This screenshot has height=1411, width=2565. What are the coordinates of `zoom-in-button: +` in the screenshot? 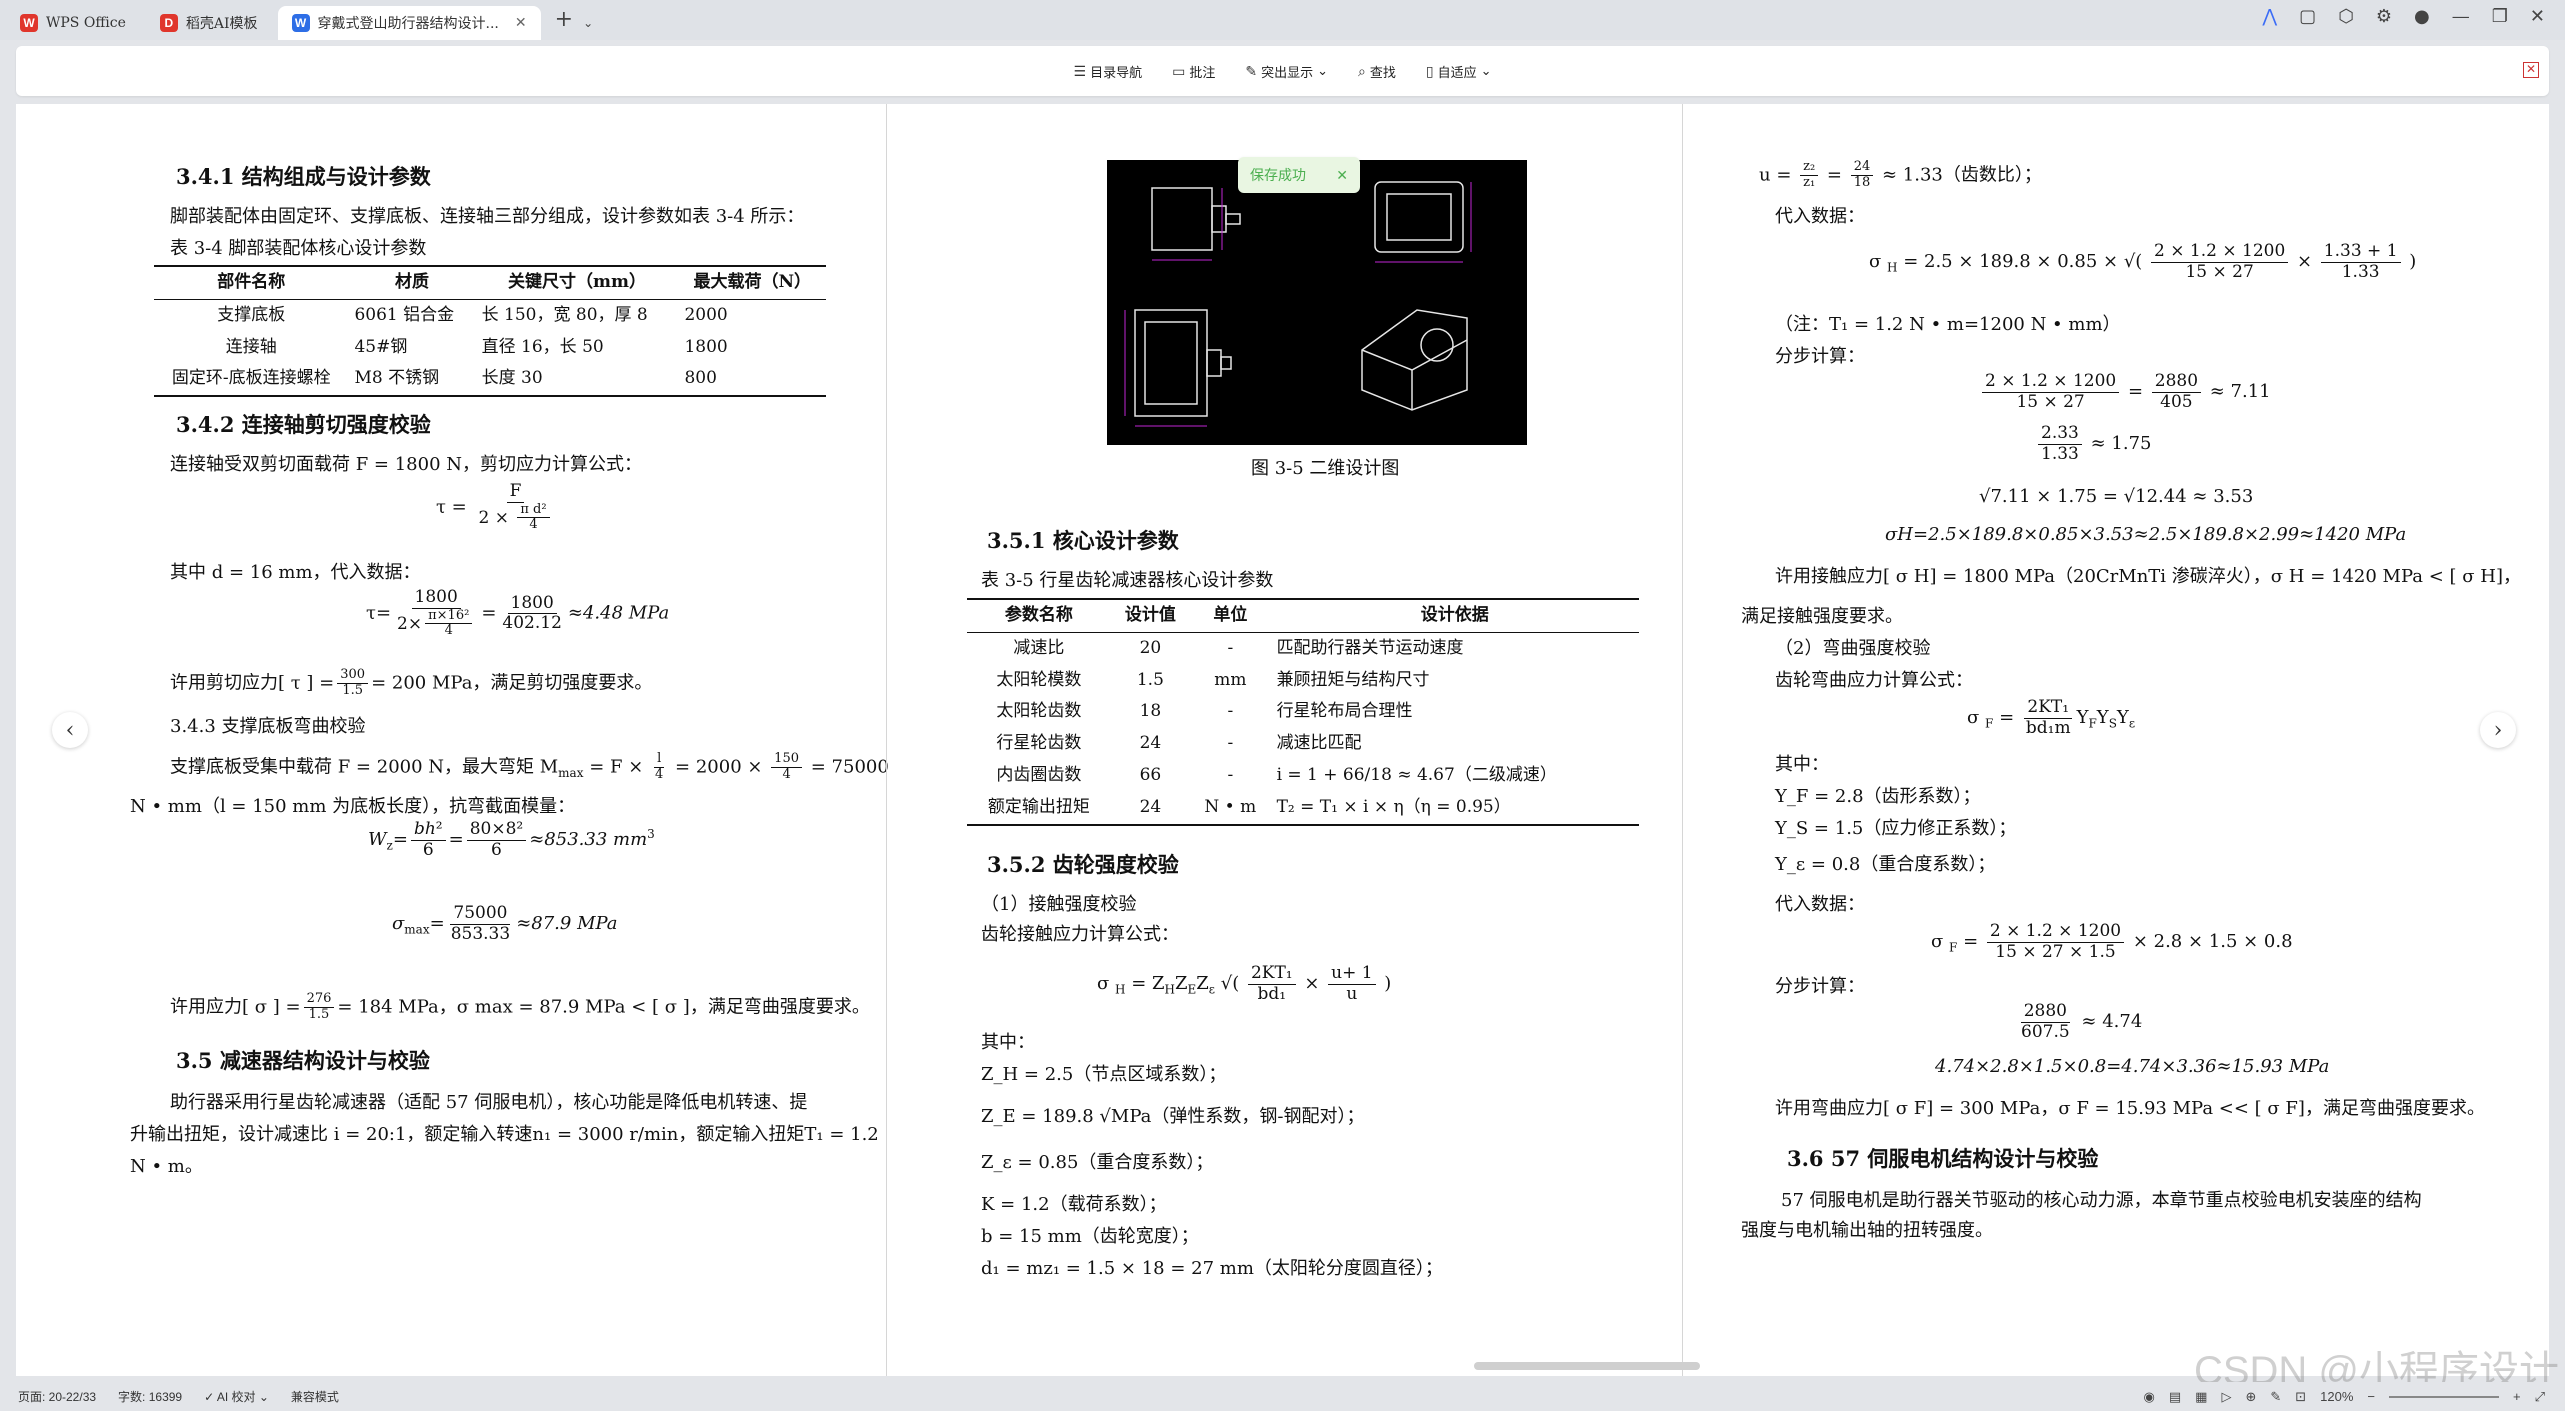 It's located at (2517, 1396).